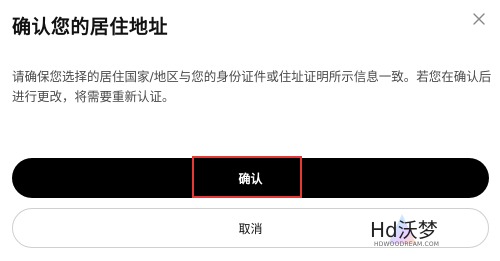 This screenshot has width=500, height=261. I want to click on close-icon, so click(479, 19).